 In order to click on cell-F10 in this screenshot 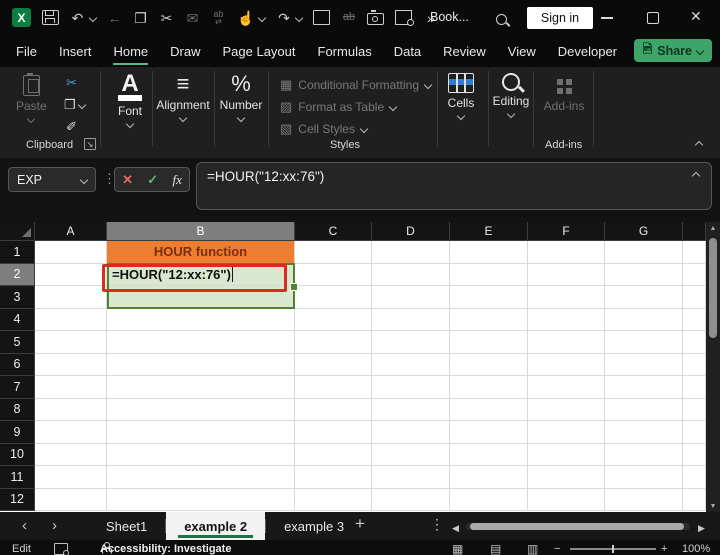, I will do `click(566, 454)`.